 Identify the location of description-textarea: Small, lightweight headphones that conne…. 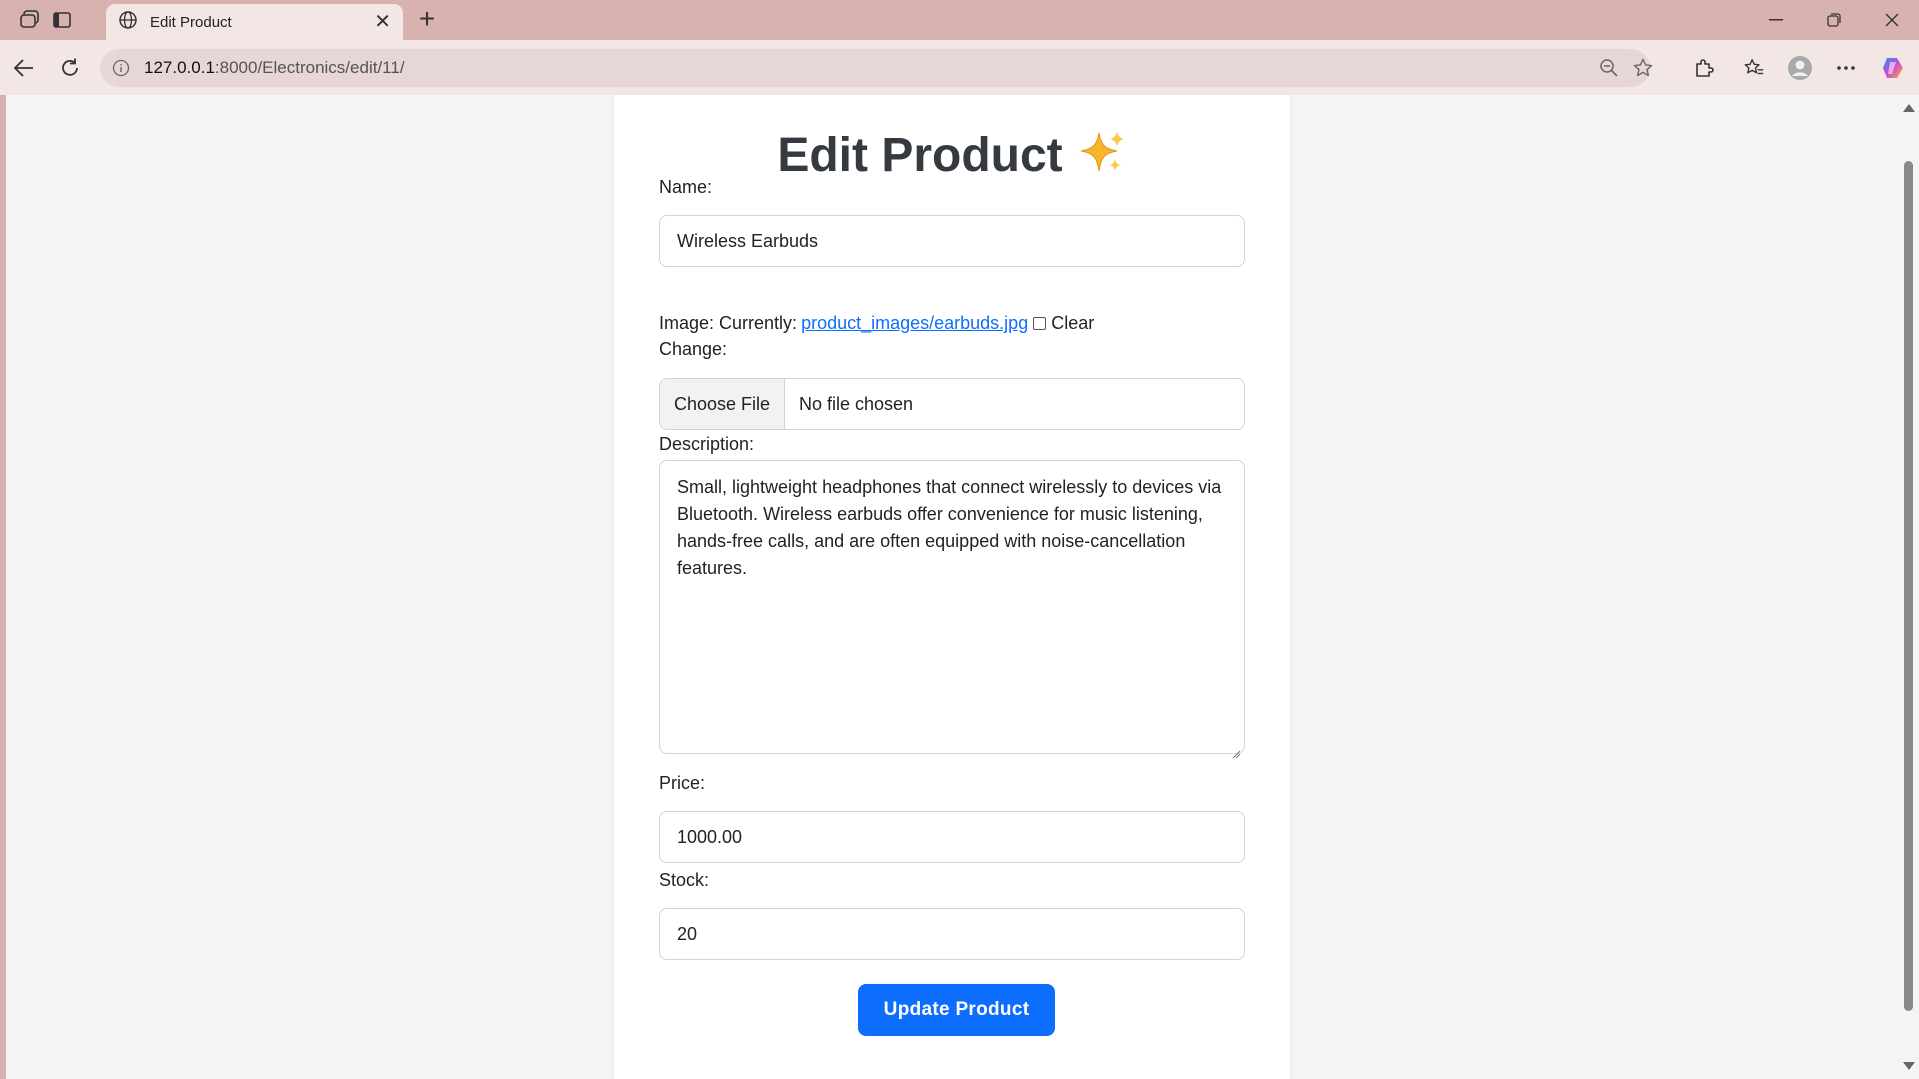
(952, 609).